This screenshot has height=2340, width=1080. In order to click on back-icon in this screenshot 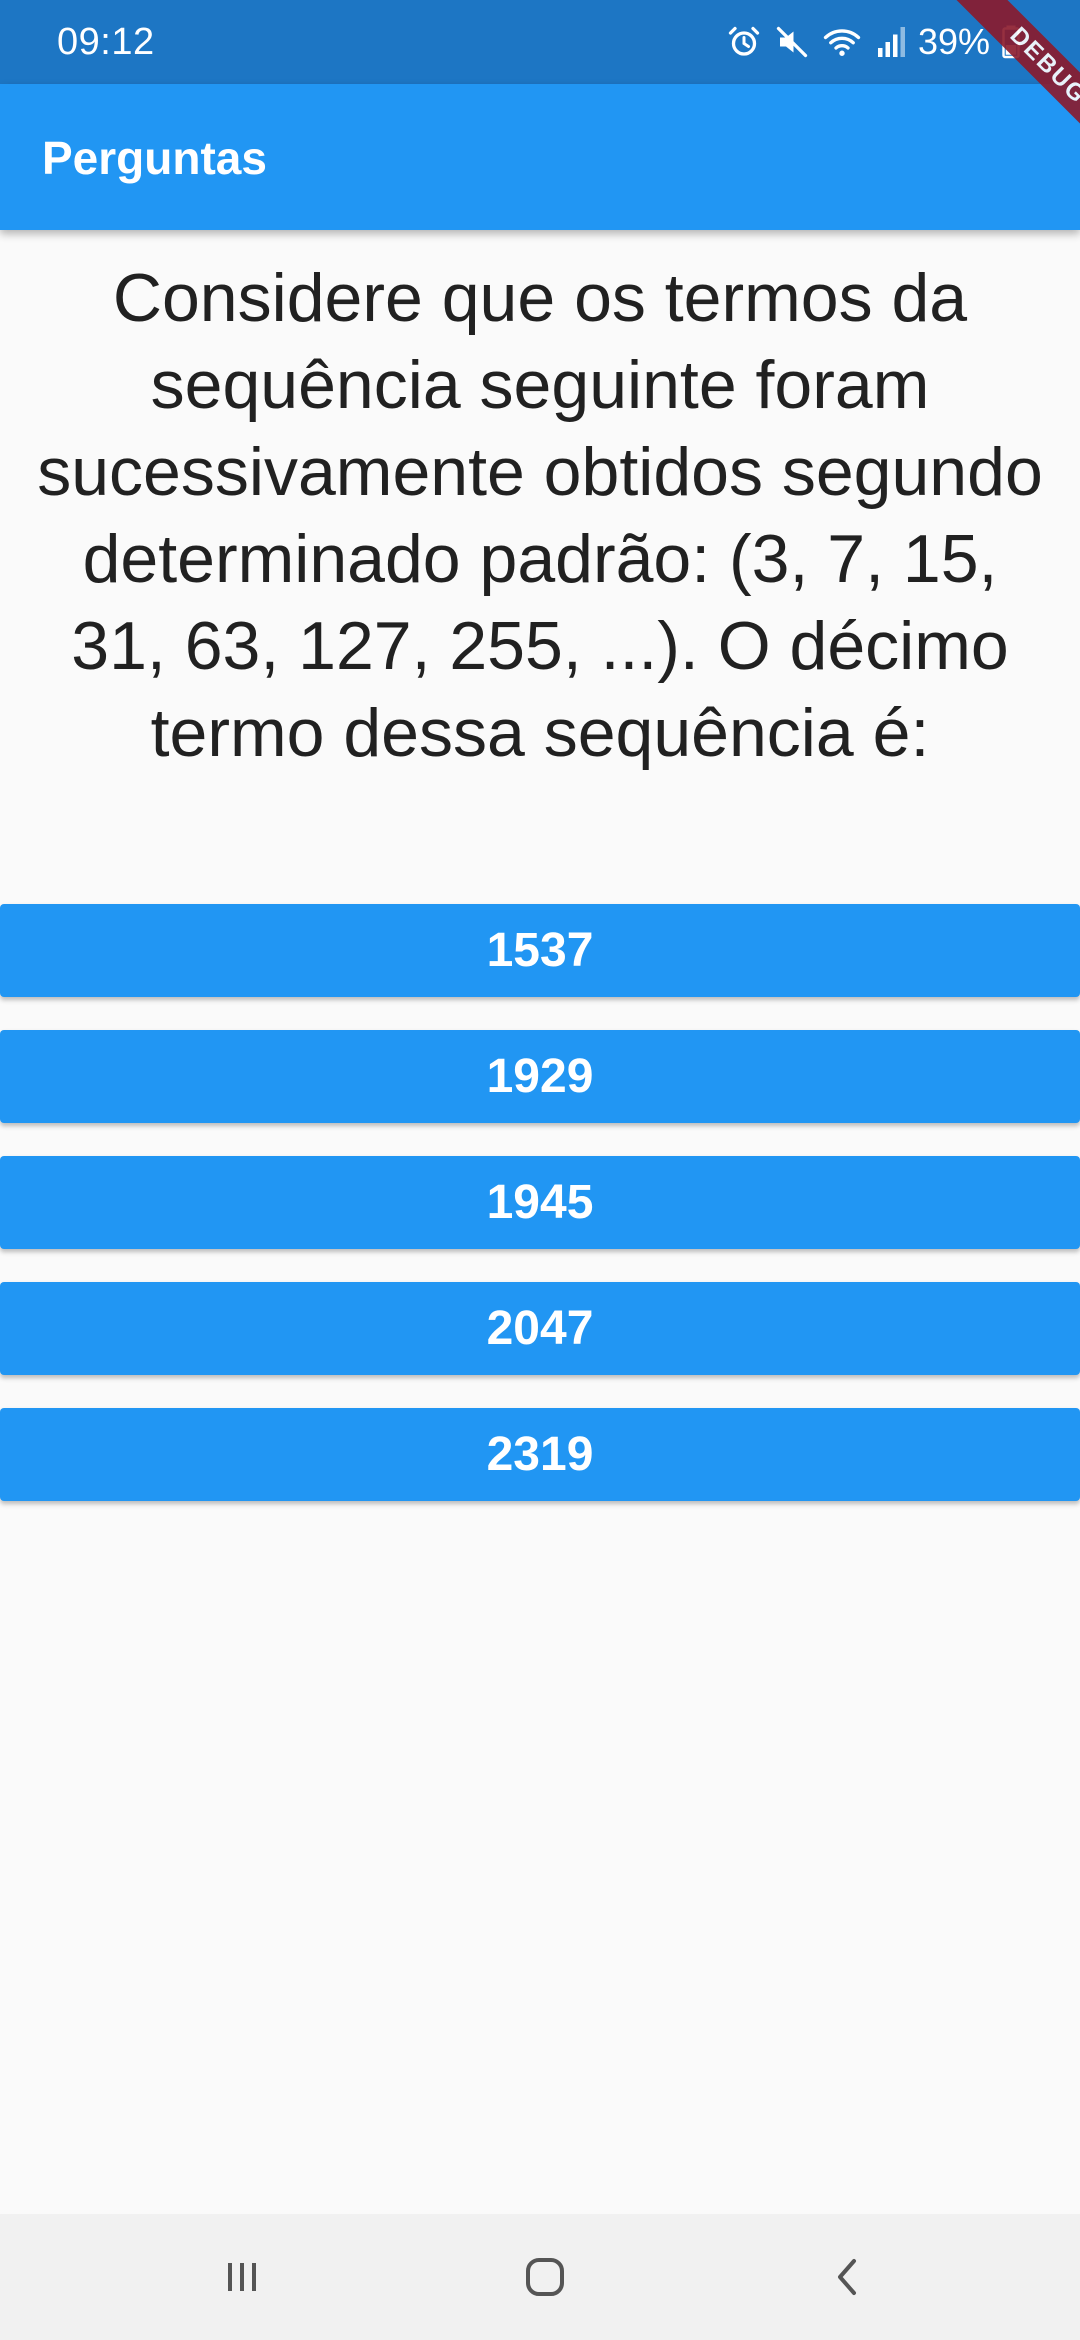, I will do `click(847, 2277)`.